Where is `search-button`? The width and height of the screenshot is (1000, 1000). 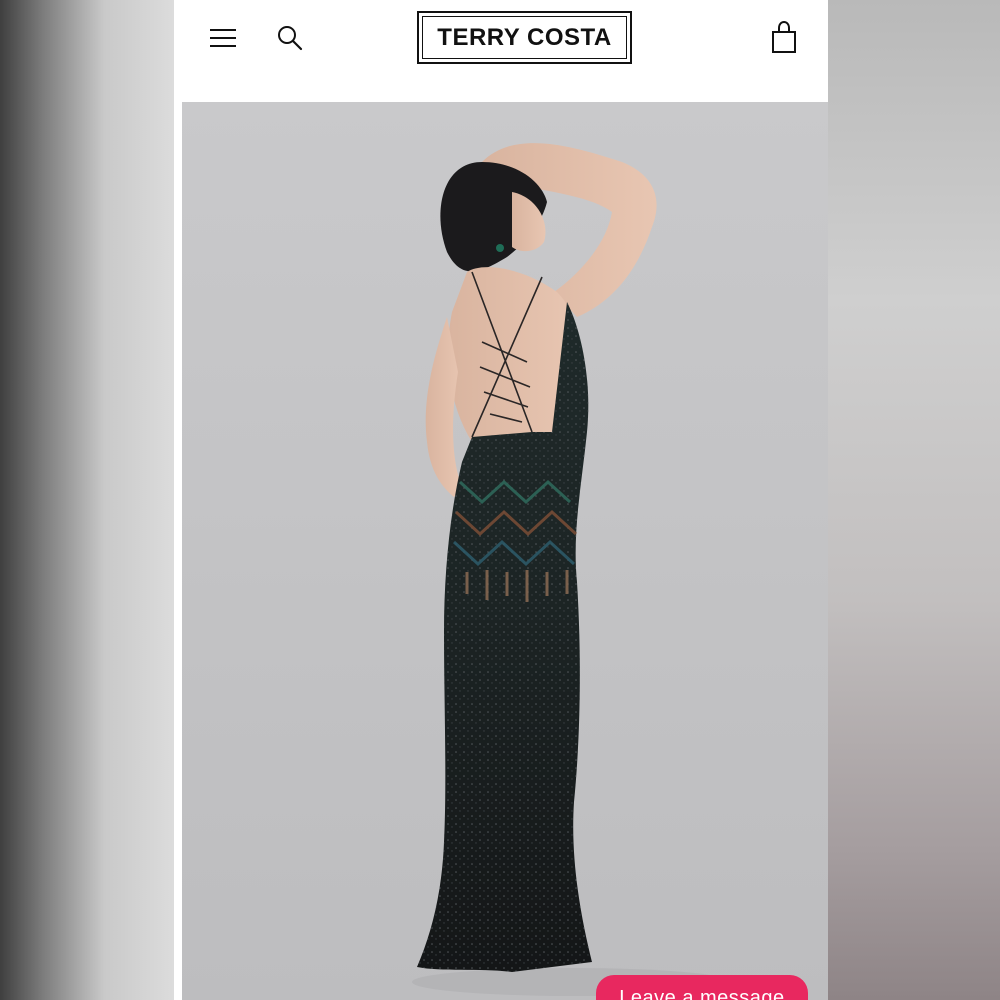
search-button is located at coordinates (290, 38).